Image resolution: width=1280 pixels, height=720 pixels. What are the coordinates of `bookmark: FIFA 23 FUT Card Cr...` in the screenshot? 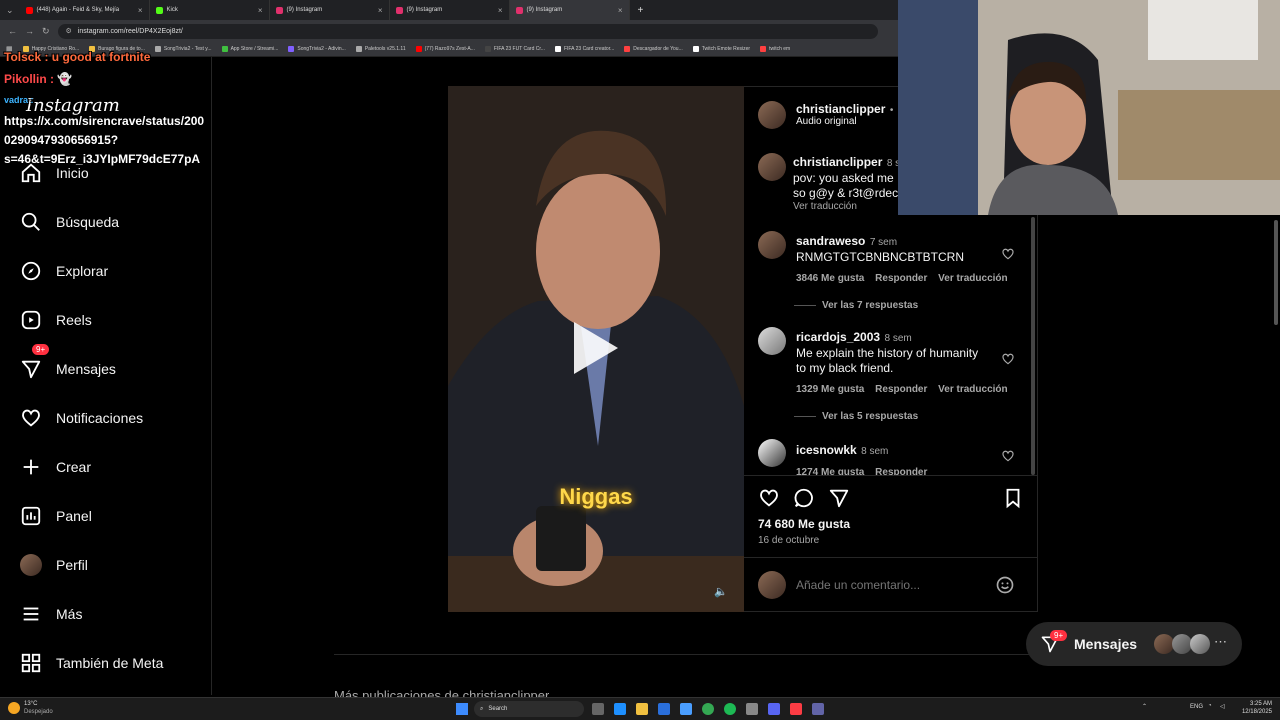 It's located at (514, 49).